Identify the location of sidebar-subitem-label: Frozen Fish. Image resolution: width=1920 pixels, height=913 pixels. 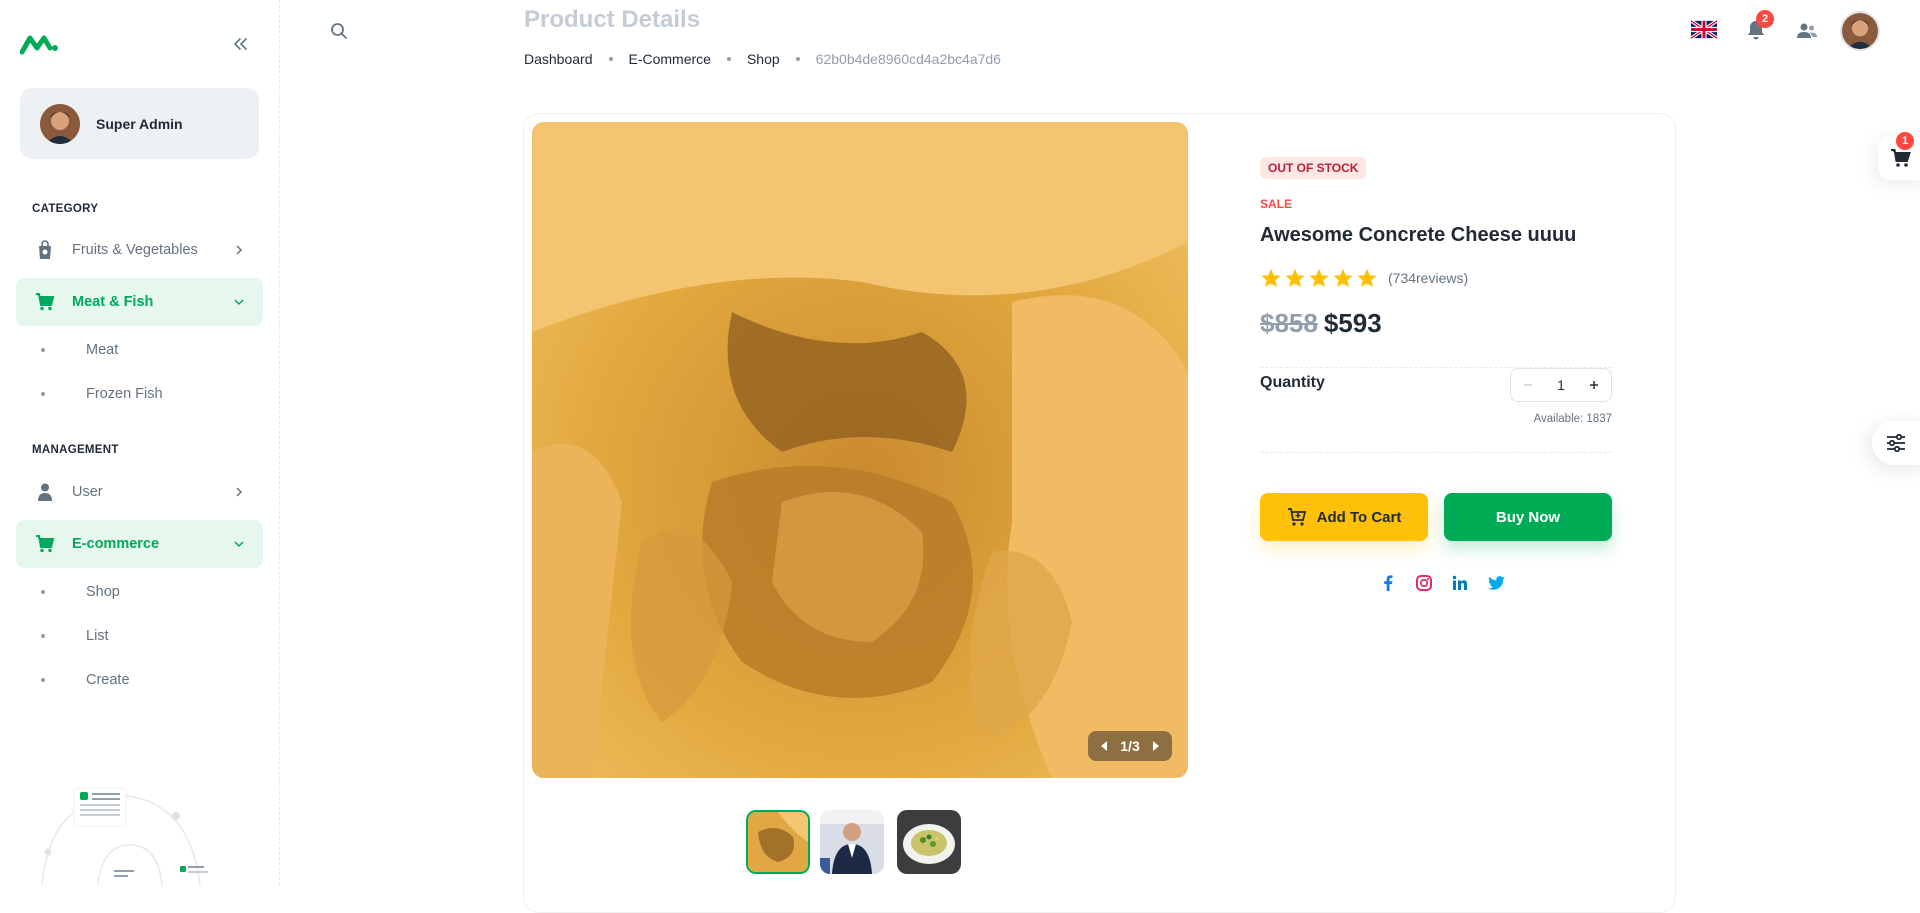
(124, 394).